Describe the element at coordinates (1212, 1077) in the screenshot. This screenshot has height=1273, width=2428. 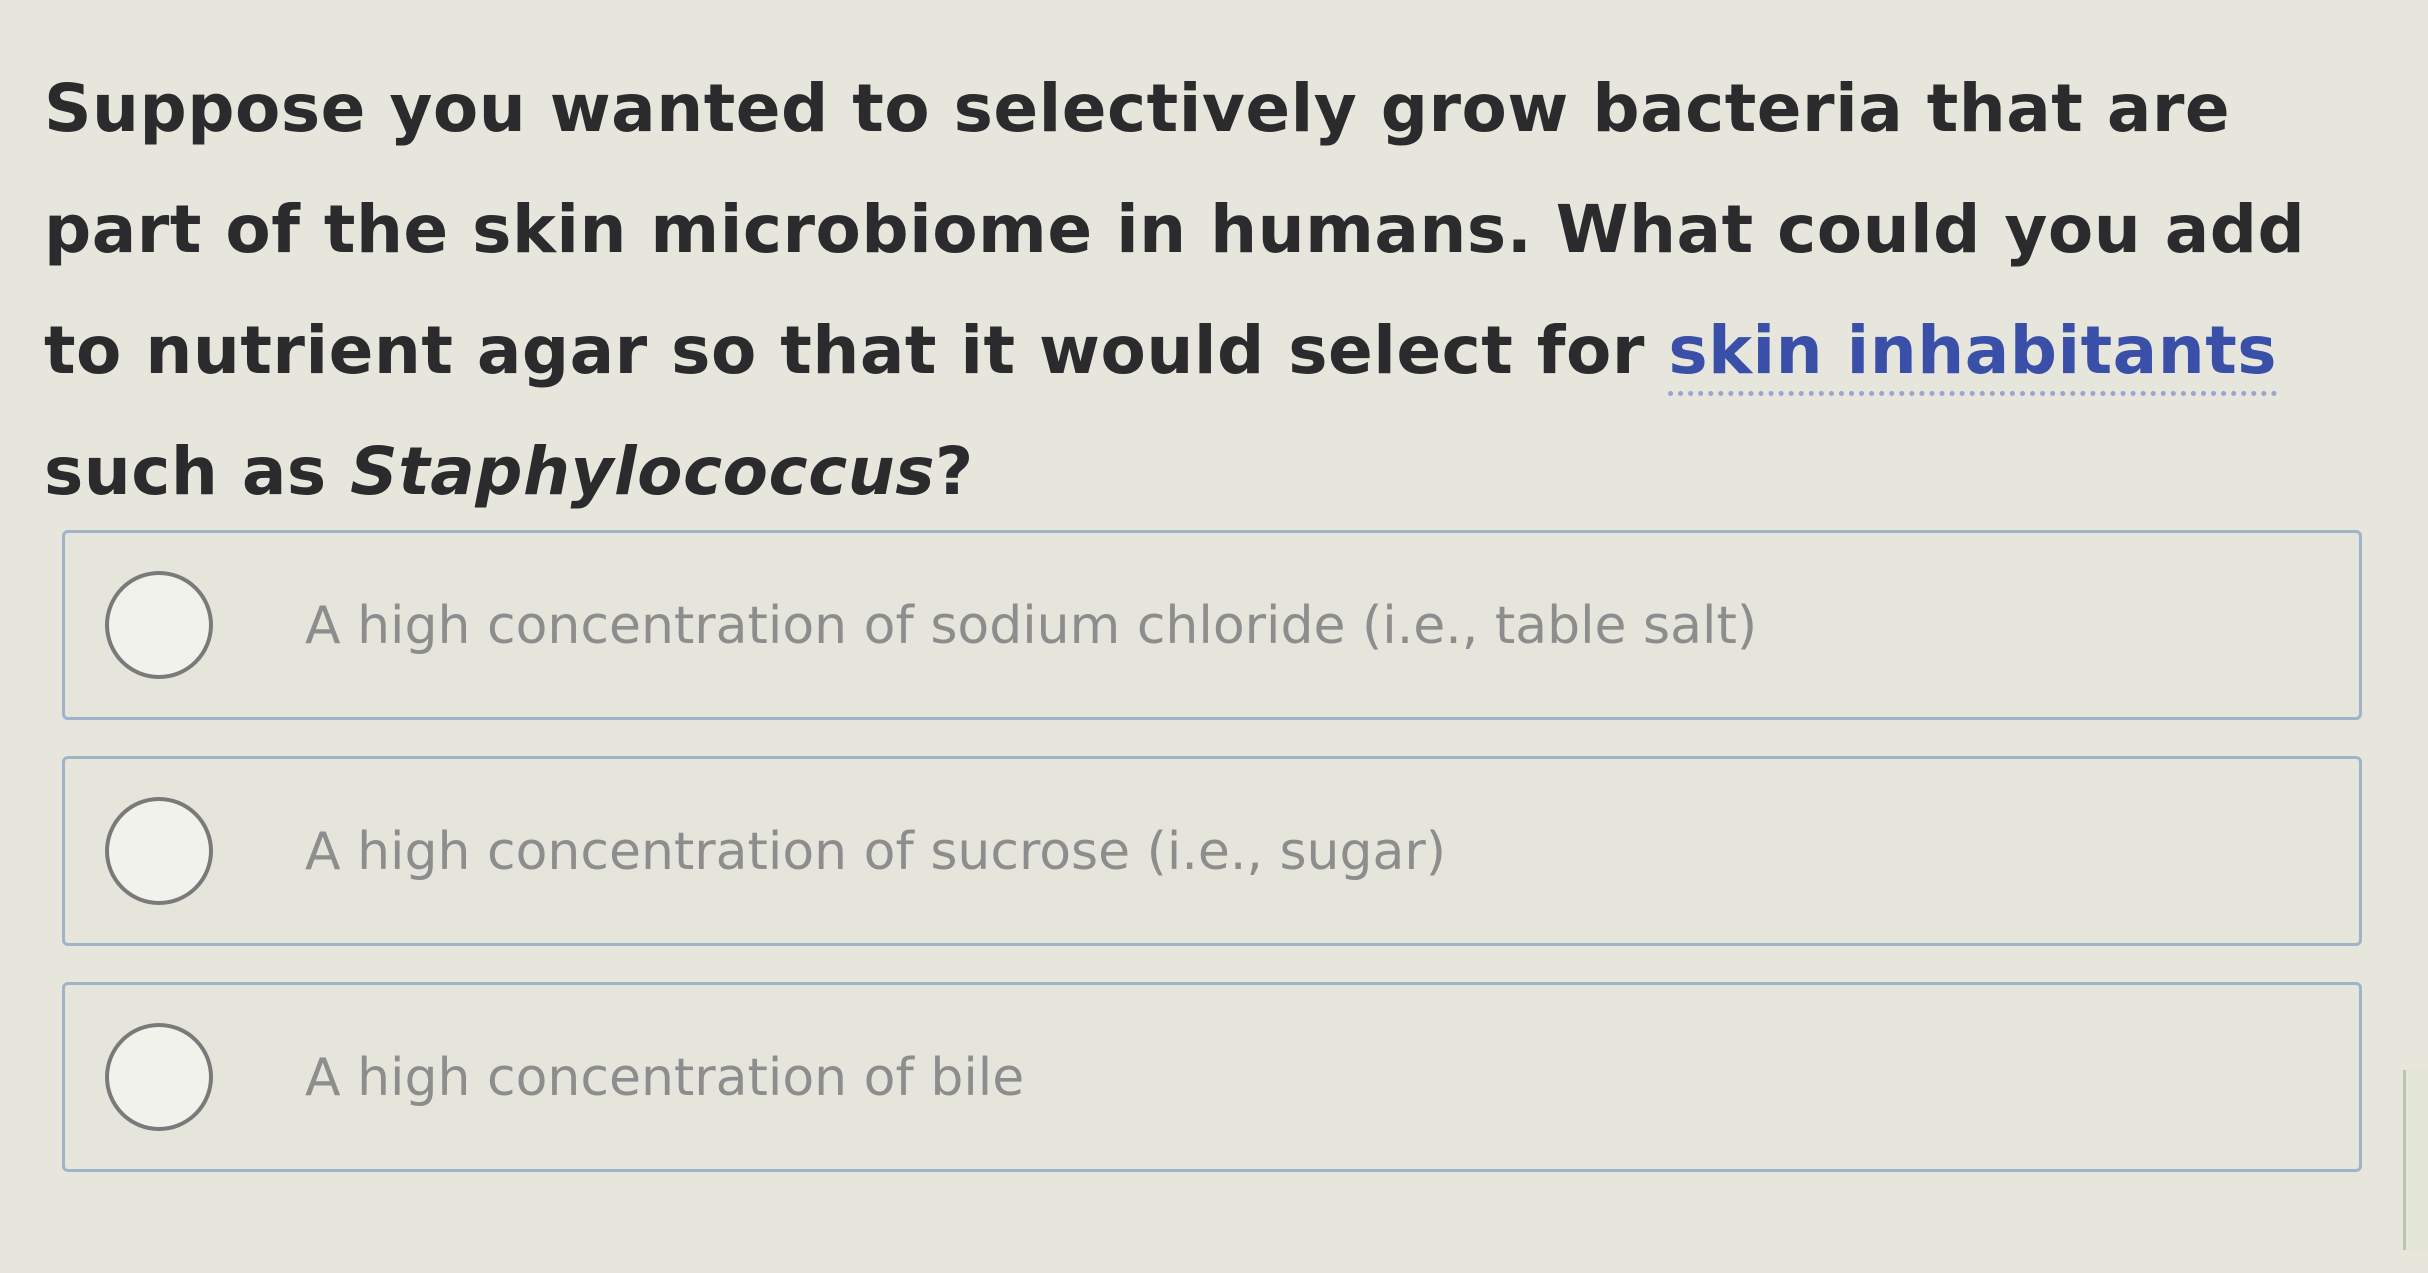
I see `answer-option-bile: A high concentration of bile` at that location.